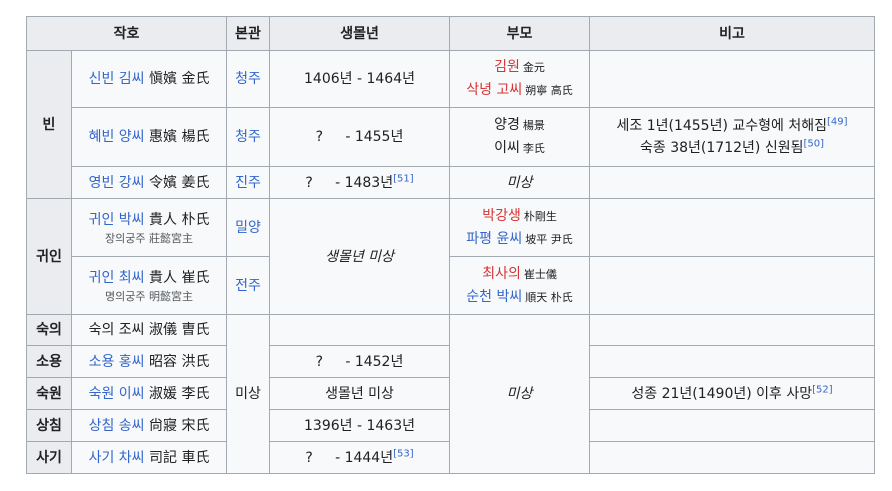 The width and height of the screenshot is (892, 491). I want to click on reference-link: [49], so click(837, 121).